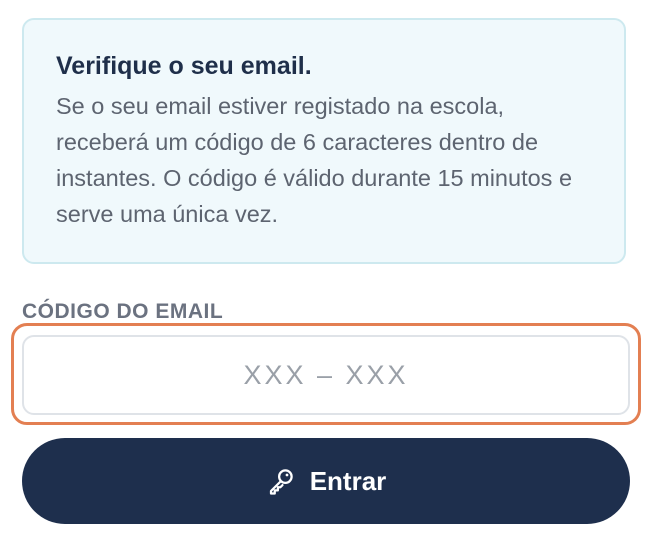 The image size is (652, 538). What do you see at coordinates (123, 311) in the screenshot?
I see `code-field-label: CÓDIGO DO EMAIL` at bounding box center [123, 311].